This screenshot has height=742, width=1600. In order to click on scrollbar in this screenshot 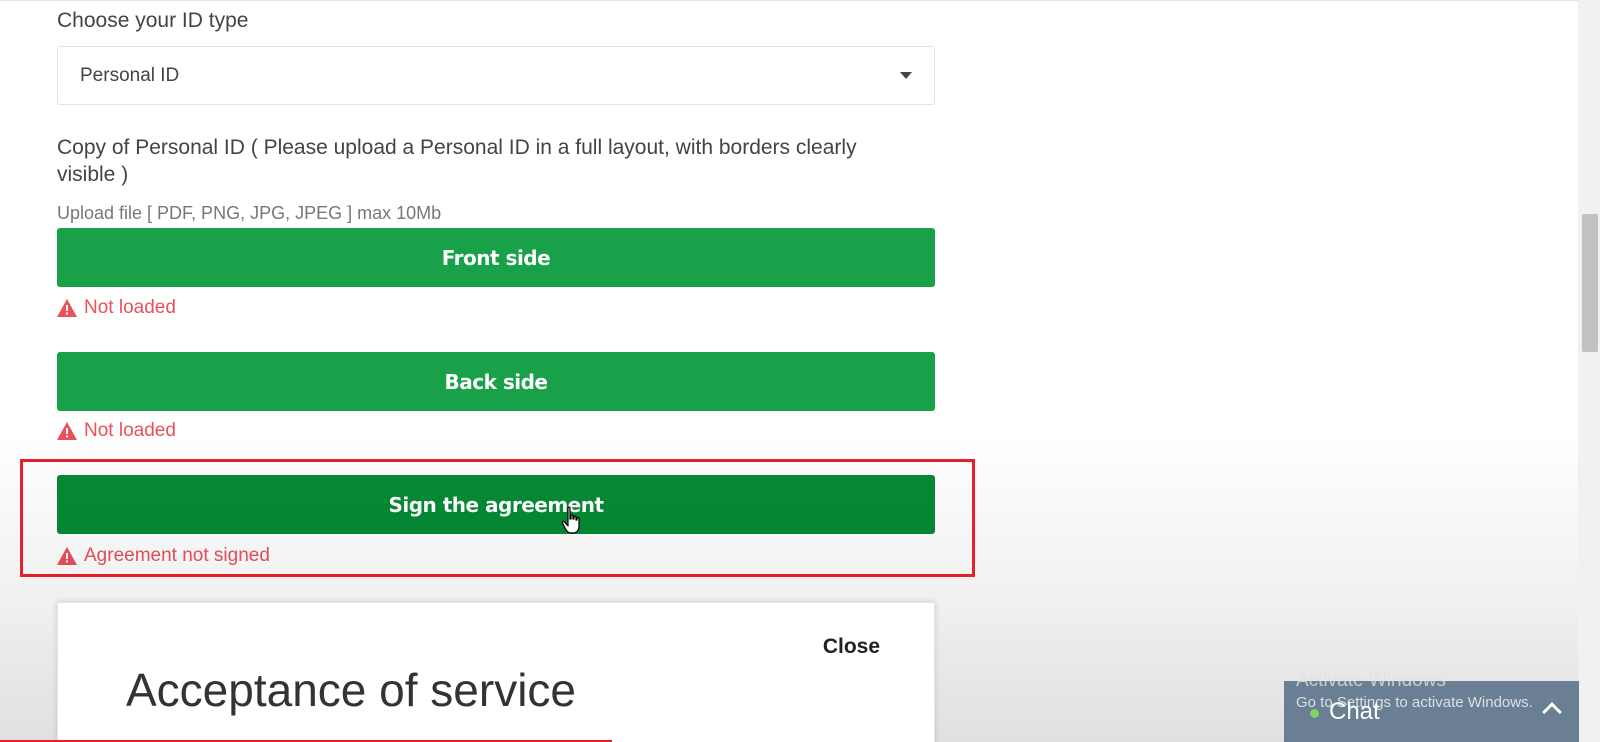, I will do `click(1589, 371)`.